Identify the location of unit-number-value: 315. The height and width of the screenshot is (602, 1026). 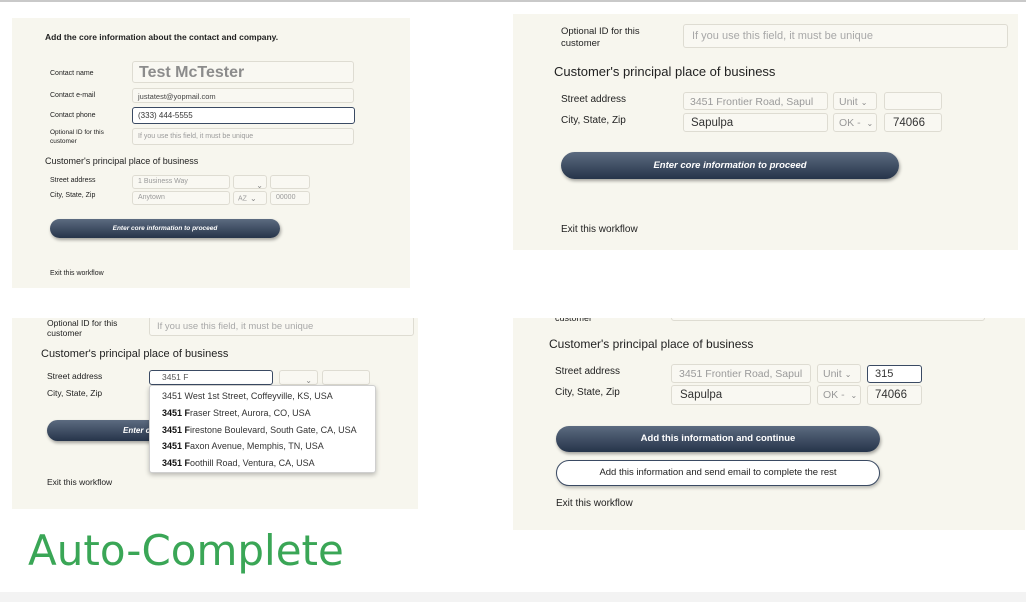
(884, 374).